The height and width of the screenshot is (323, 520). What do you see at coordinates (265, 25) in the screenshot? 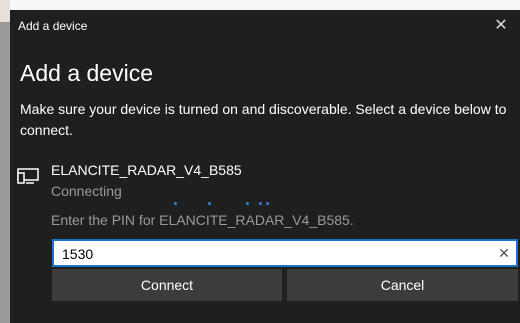
I see `title-bar: Add a device ✕` at bounding box center [265, 25].